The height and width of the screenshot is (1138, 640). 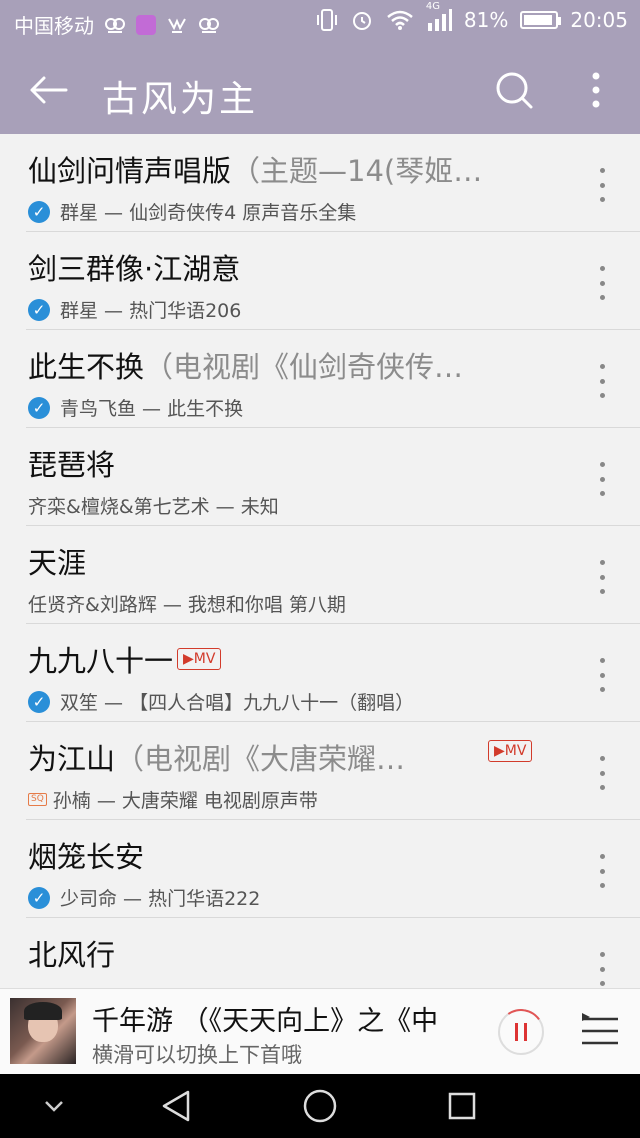 I want to click on song-meta: ✓ 少司命 — 热门华语222, so click(x=308, y=897).